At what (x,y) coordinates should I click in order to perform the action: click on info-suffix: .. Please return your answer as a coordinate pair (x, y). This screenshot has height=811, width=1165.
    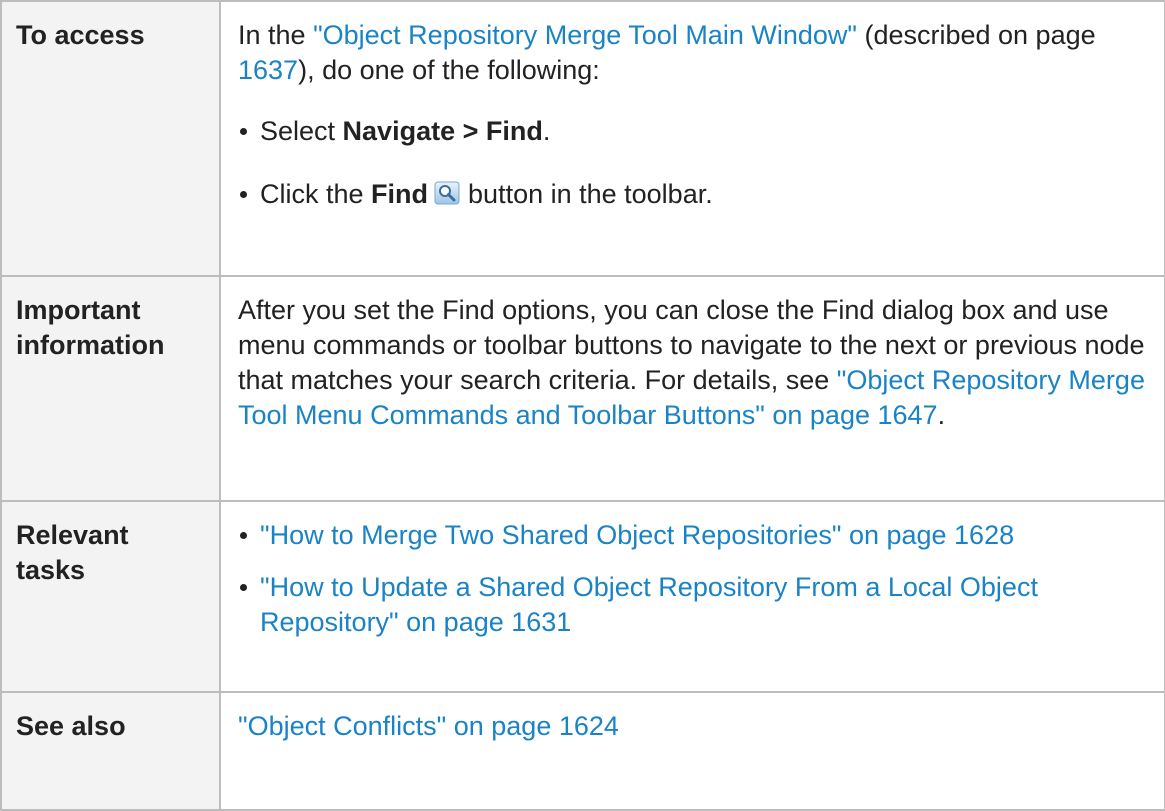
    Looking at the image, I should click on (941, 415).